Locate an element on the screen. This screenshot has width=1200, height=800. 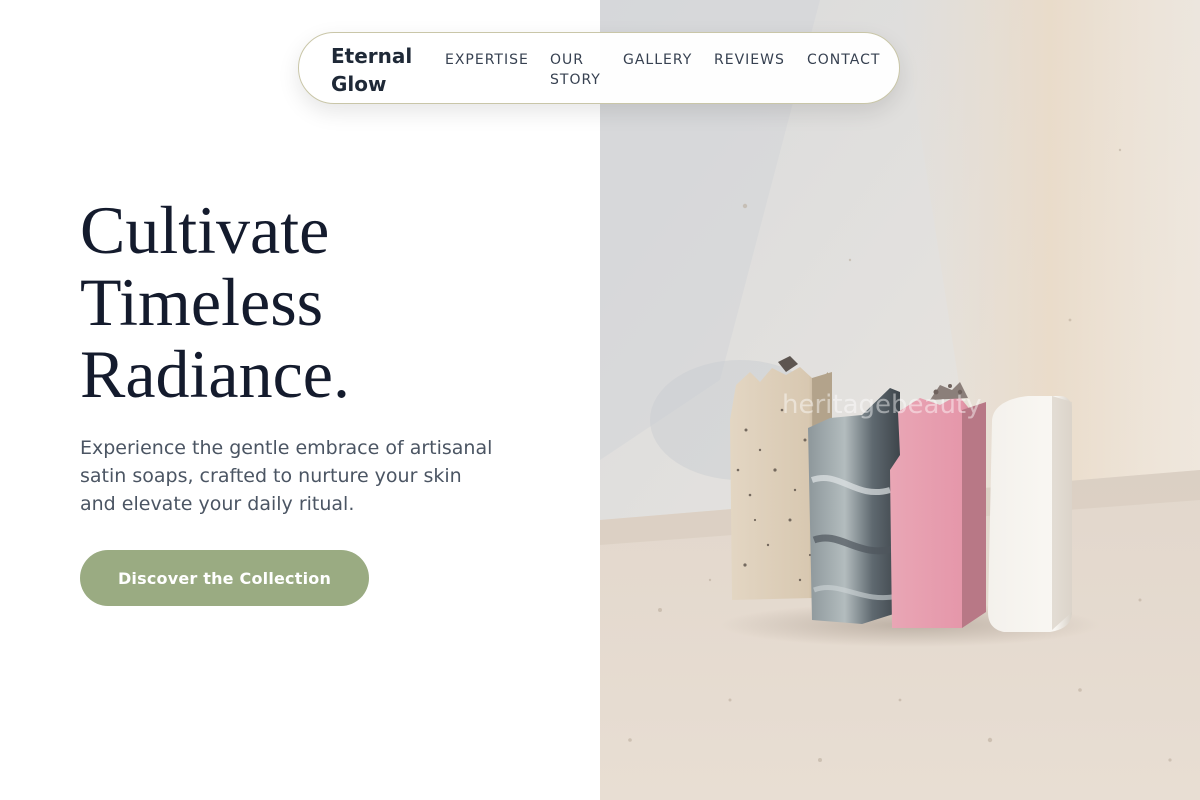
brand-logo: Eternal Glow is located at coordinates (381, 70).